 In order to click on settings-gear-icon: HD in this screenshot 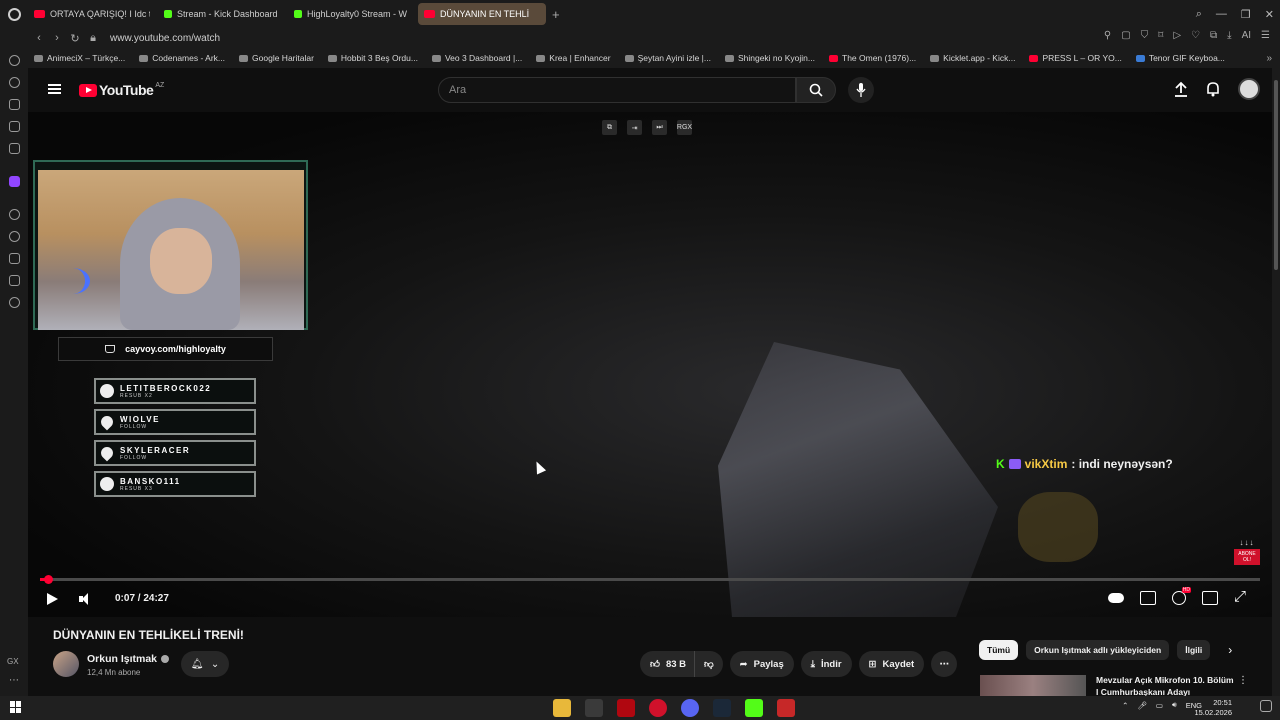, I will do `click(1181, 596)`.